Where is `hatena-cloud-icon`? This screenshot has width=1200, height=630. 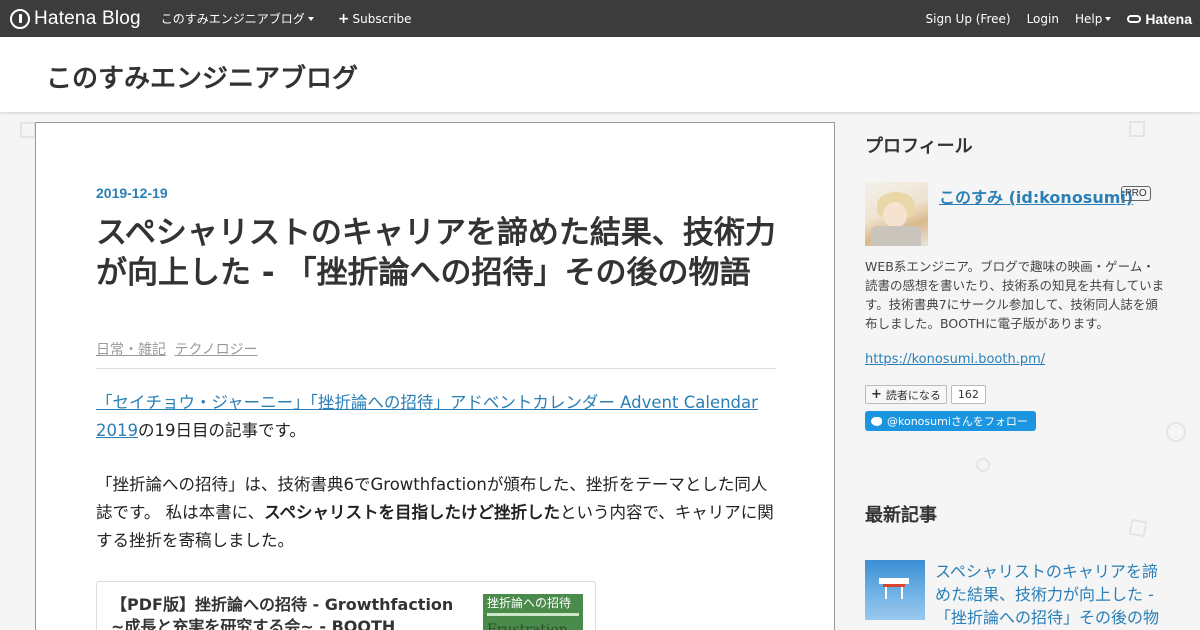
hatena-cloud-icon is located at coordinates (1134, 18).